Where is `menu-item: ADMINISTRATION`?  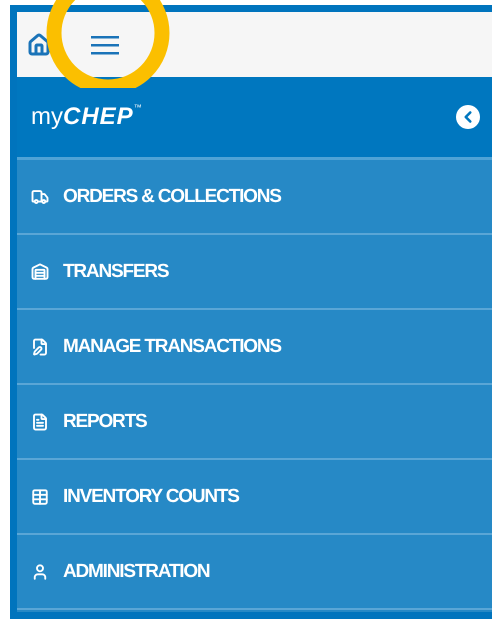 menu-item: ADMINISTRATION is located at coordinates (254, 572).